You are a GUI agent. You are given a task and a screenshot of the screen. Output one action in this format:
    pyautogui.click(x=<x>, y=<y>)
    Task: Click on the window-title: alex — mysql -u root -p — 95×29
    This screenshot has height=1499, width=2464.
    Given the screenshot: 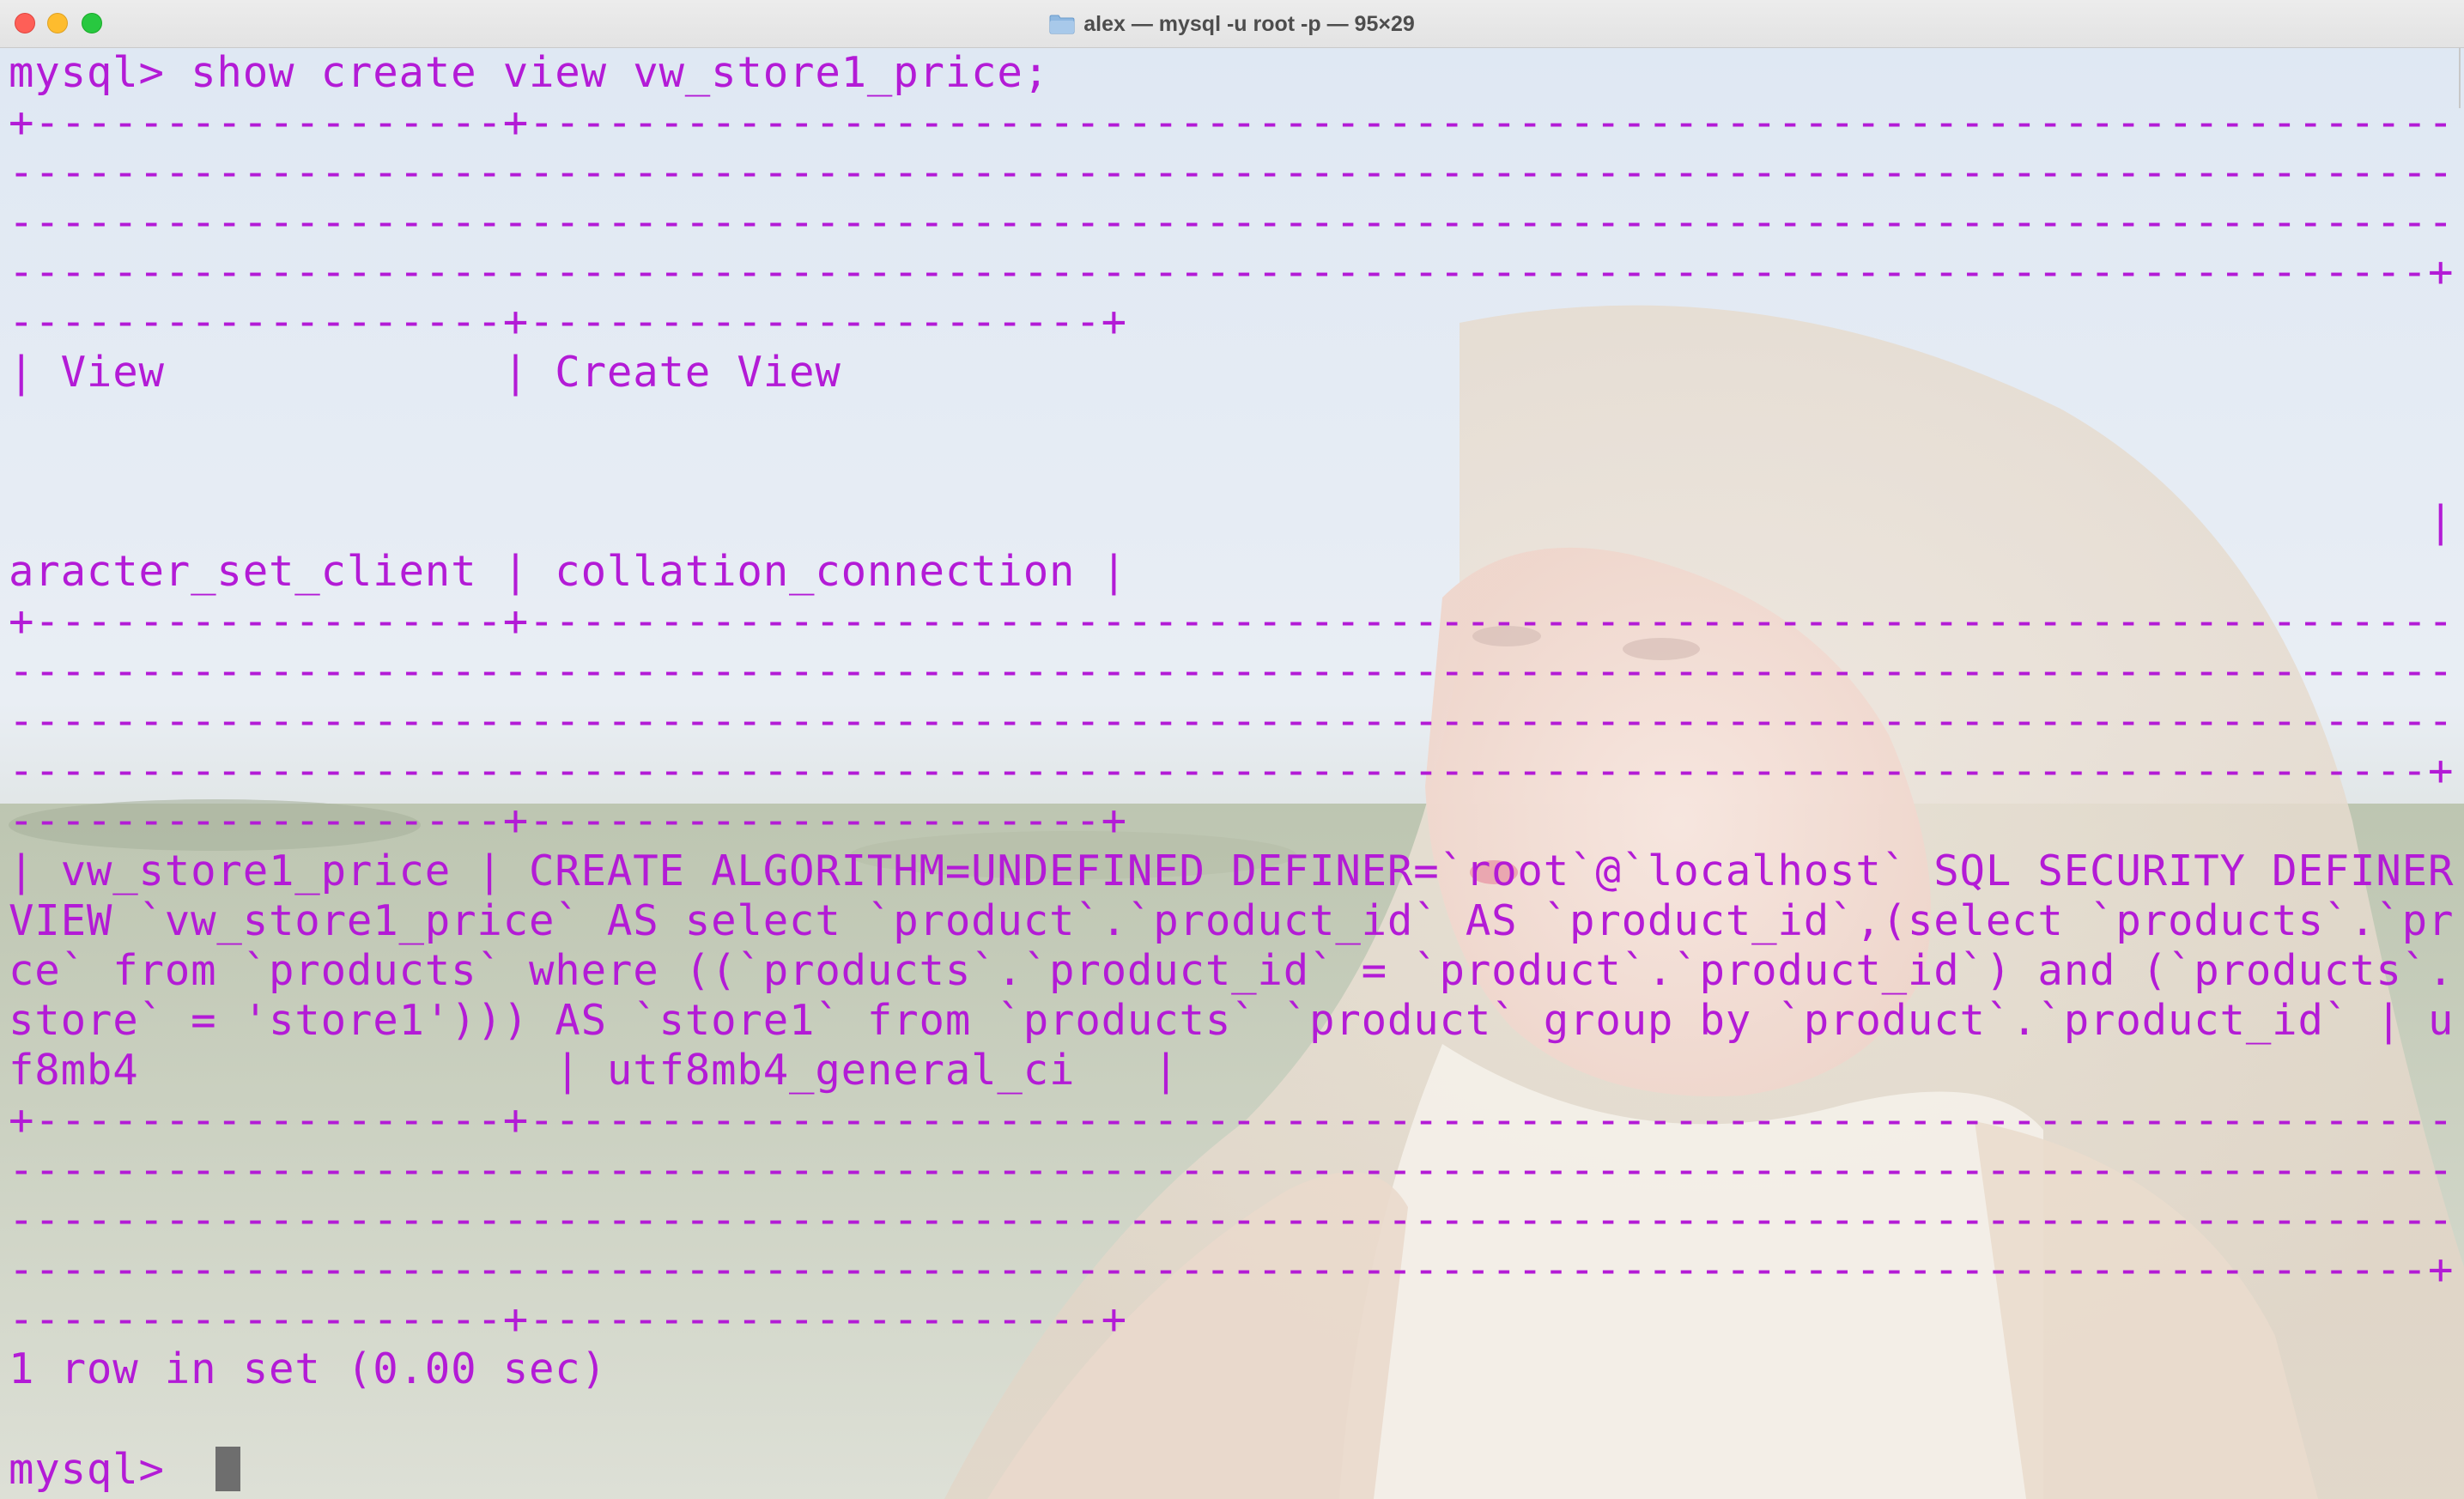 What is the action you would take?
    pyautogui.click(x=1249, y=23)
    